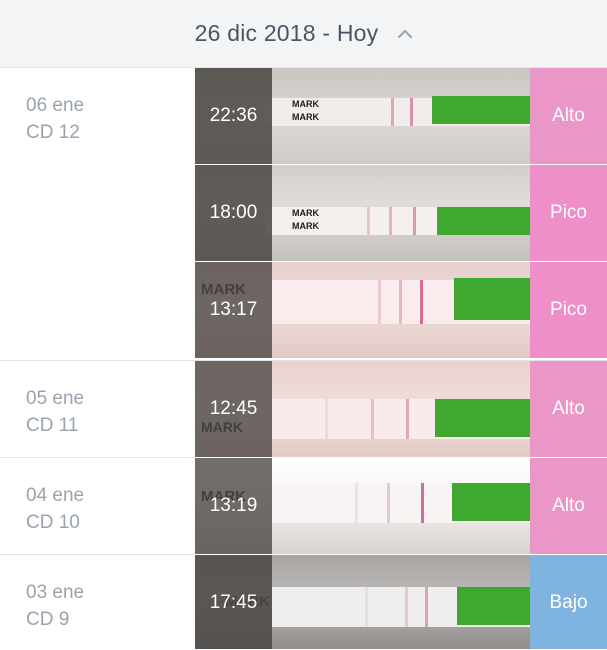  I want to click on lh-level-badge: Bajo, so click(568, 602).